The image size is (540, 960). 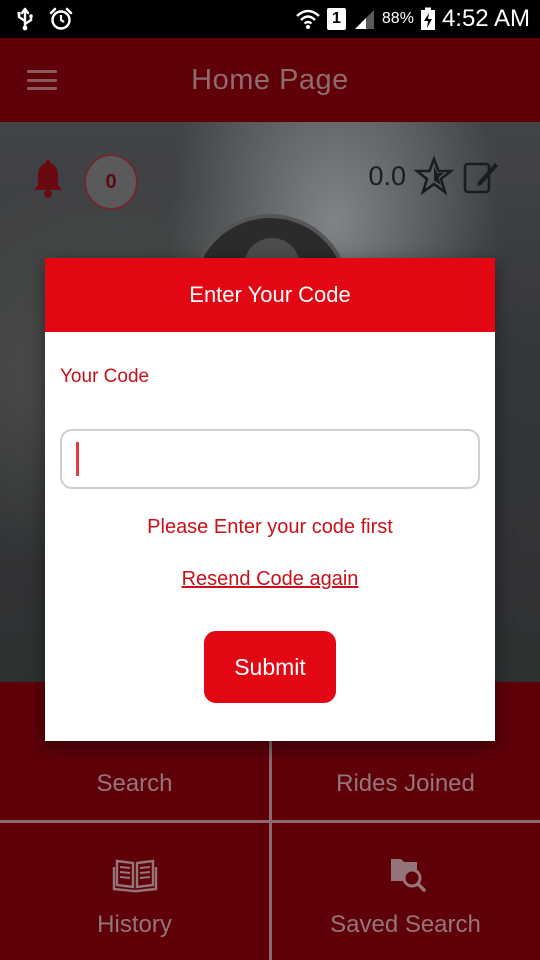 What do you see at coordinates (25, 19) in the screenshot?
I see `usb-icon` at bounding box center [25, 19].